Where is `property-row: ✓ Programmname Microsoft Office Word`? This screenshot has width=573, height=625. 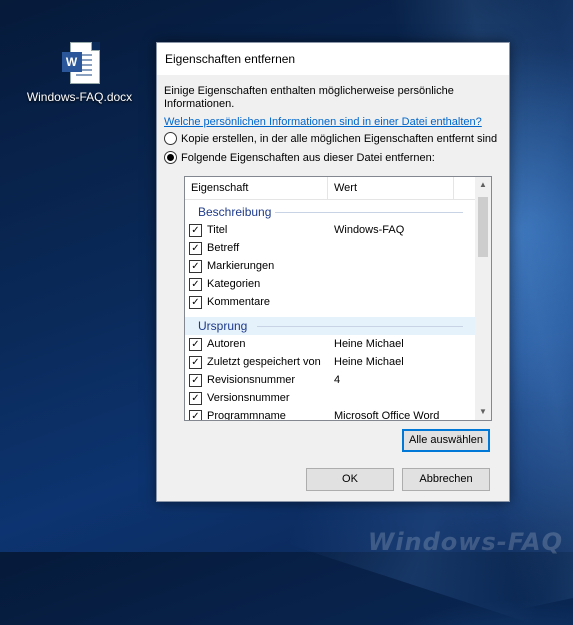 property-row: ✓ Programmname Microsoft Office Word is located at coordinates (330, 414).